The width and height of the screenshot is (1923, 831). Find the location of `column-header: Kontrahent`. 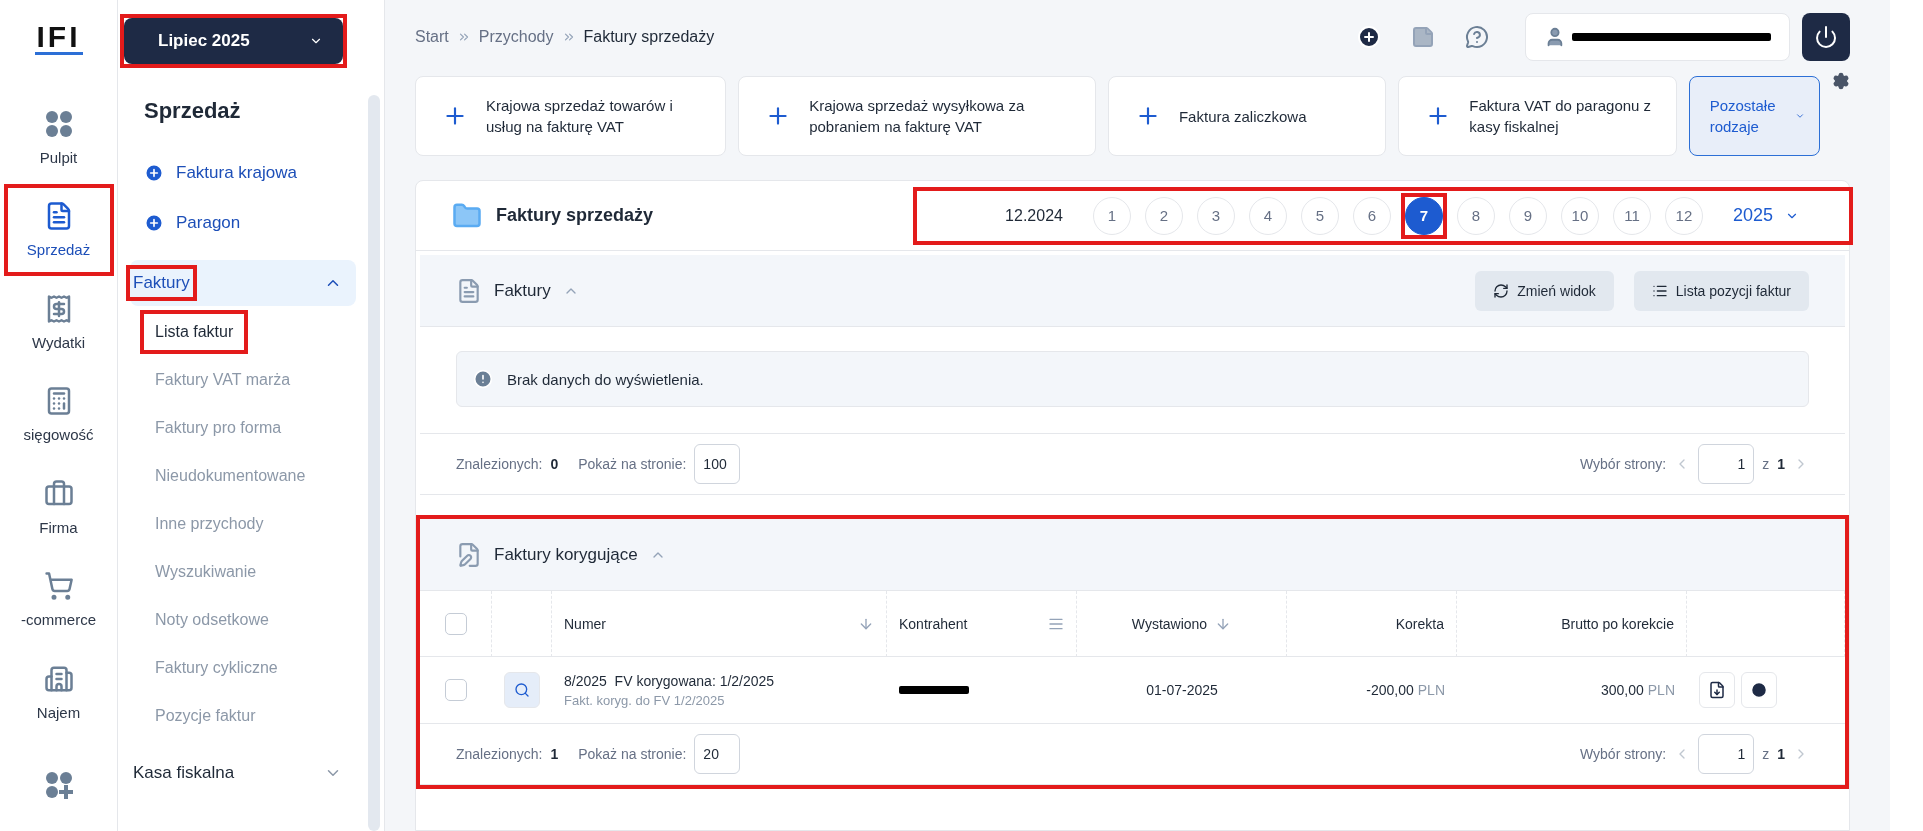

column-header: Kontrahent is located at coordinates (933, 623).